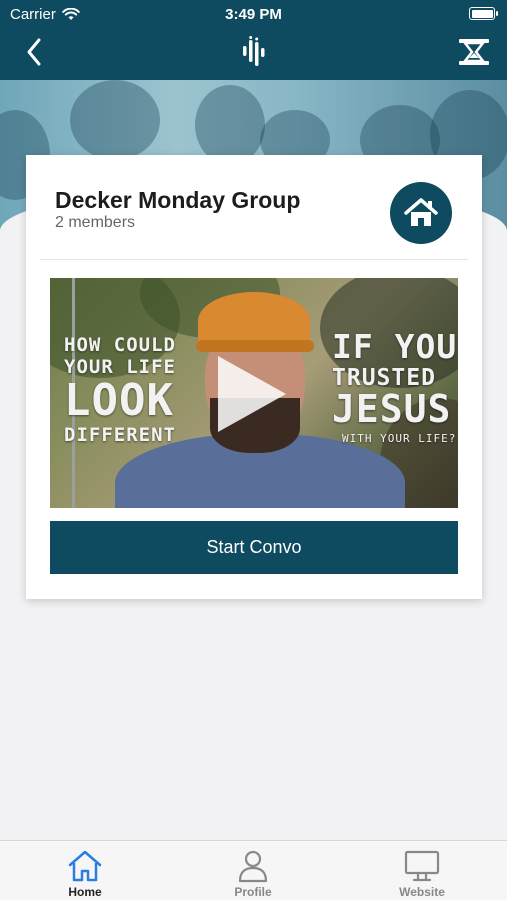  Describe the element at coordinates (254, 259) in the screenshot. I see `card-divider` at that location.